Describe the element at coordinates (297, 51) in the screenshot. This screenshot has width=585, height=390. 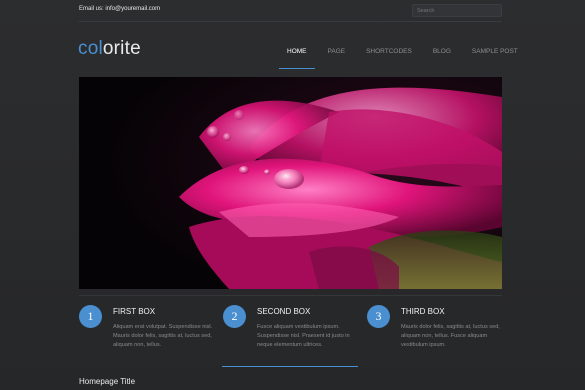
I see `nav-item-home: HOME` at that location.